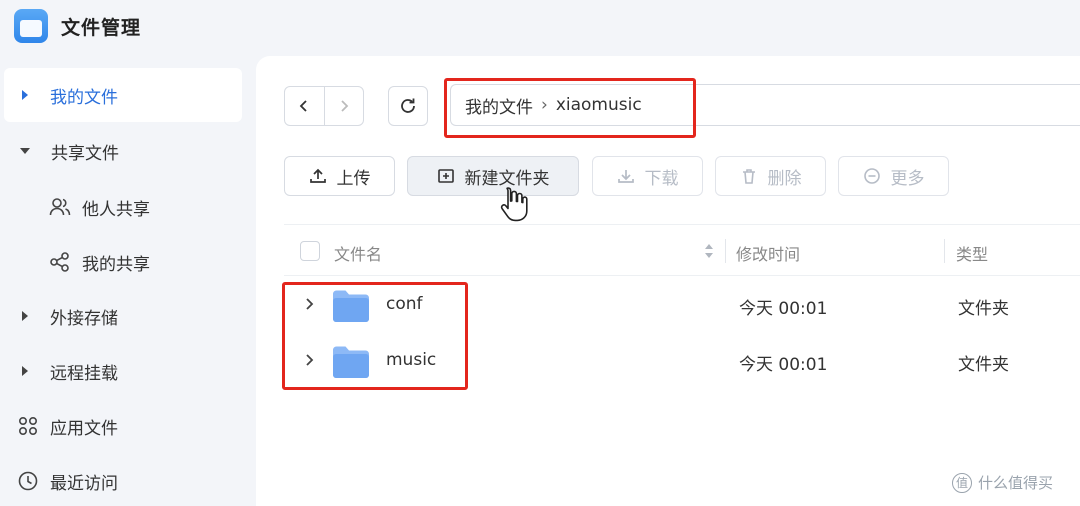 The height and width of the screenshot is (506, 1080). I want to click on column-header-name: 文件名, so click(358, 253).